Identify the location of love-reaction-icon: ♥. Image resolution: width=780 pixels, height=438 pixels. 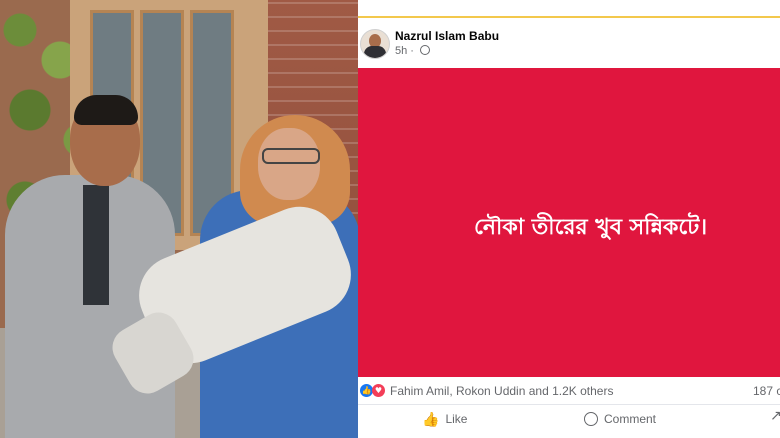
(378, 390).